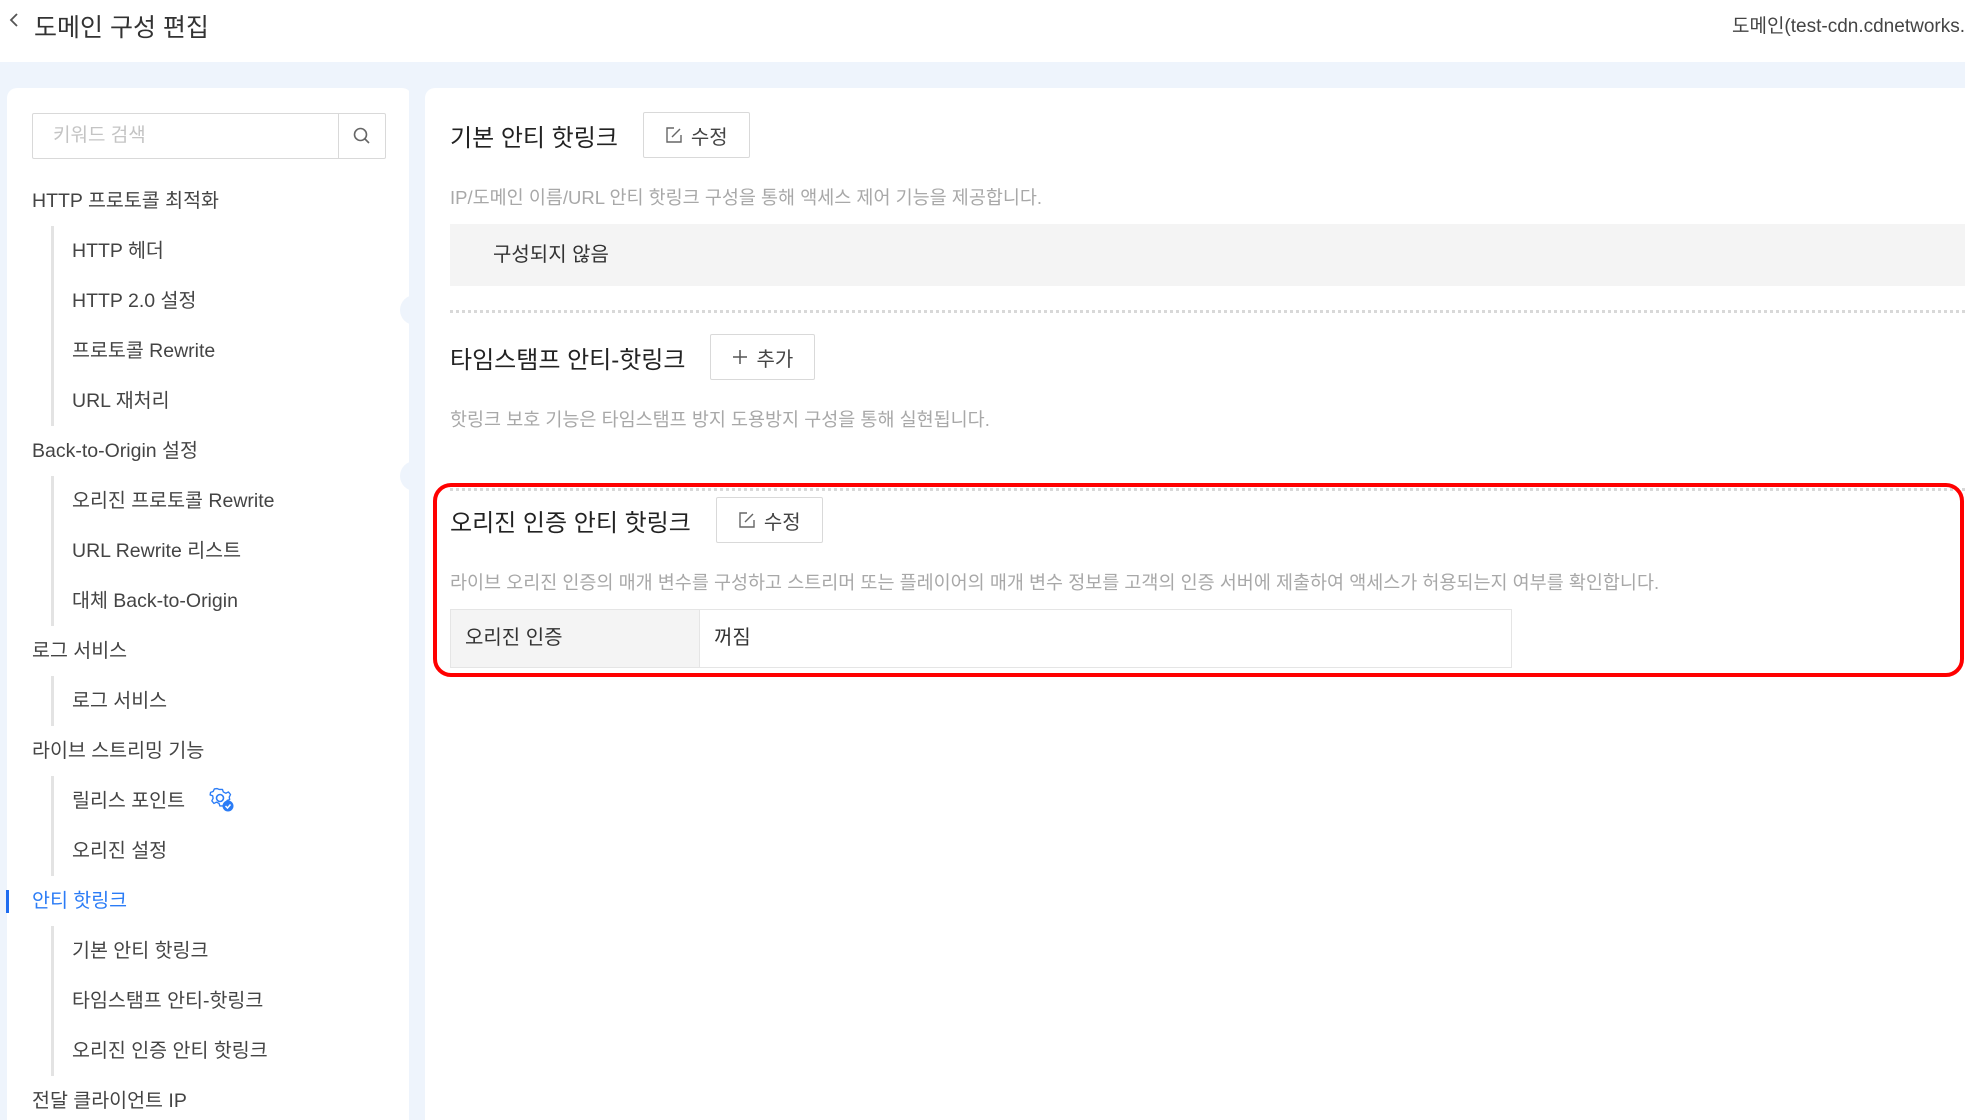  Describe the element at coordinates (732, 638) in the screenshot. I see `field-value: 꺼짐` at that location.